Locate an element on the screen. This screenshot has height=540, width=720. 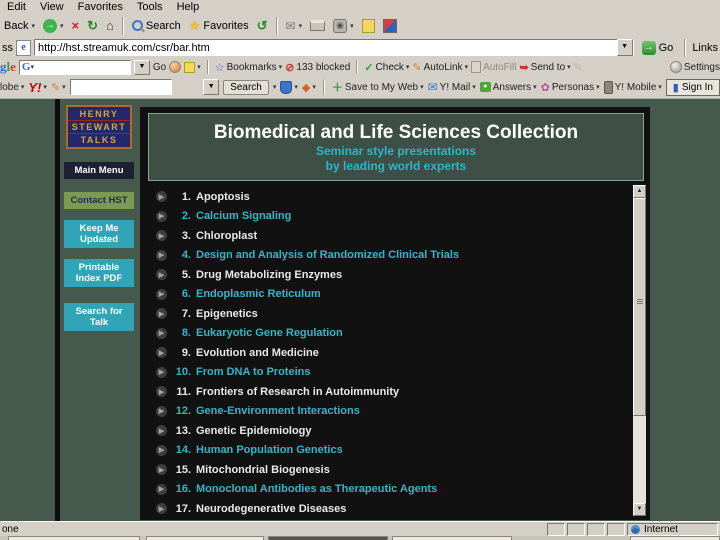
talk-link: Calcium Signaling is located at coordinates (243, 216).